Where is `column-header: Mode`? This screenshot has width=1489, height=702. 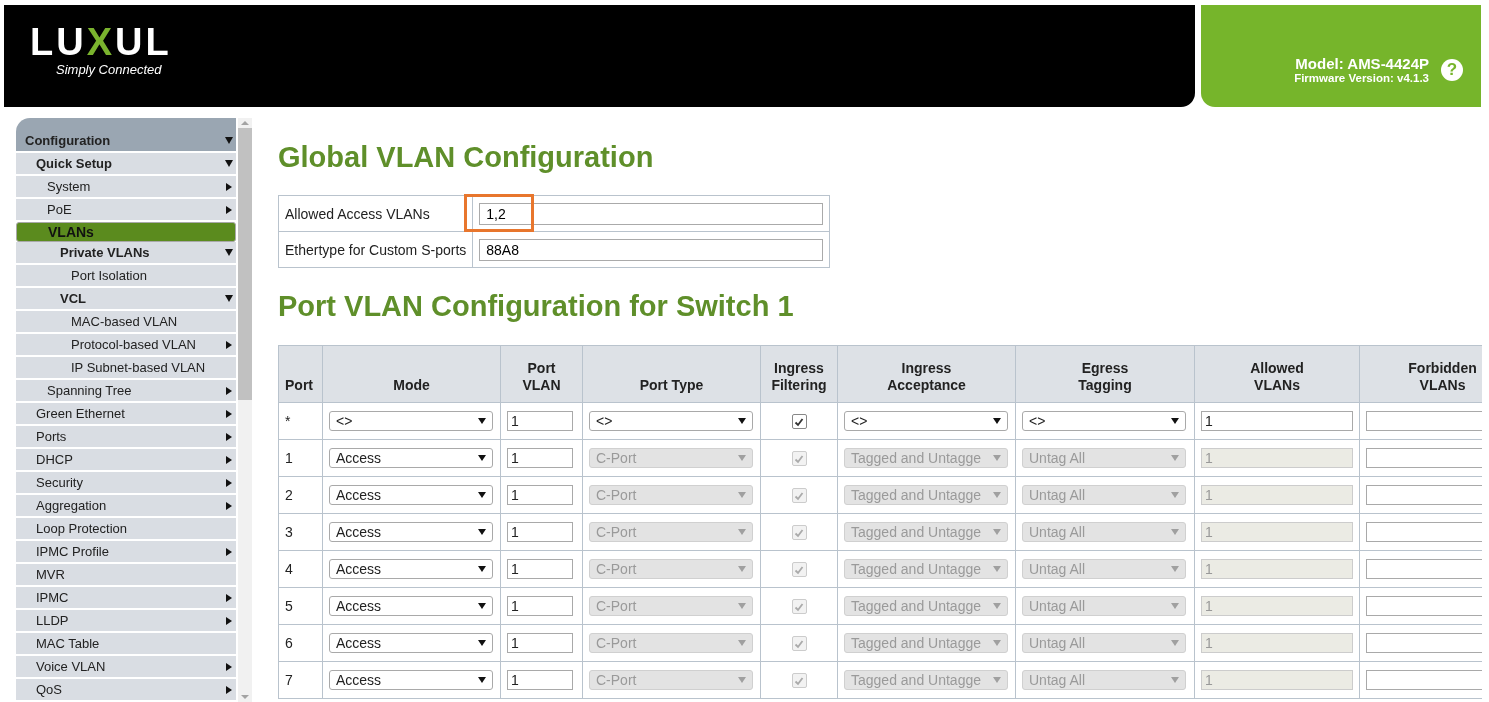
column-header: Mode is located at coordinates (411, 374).